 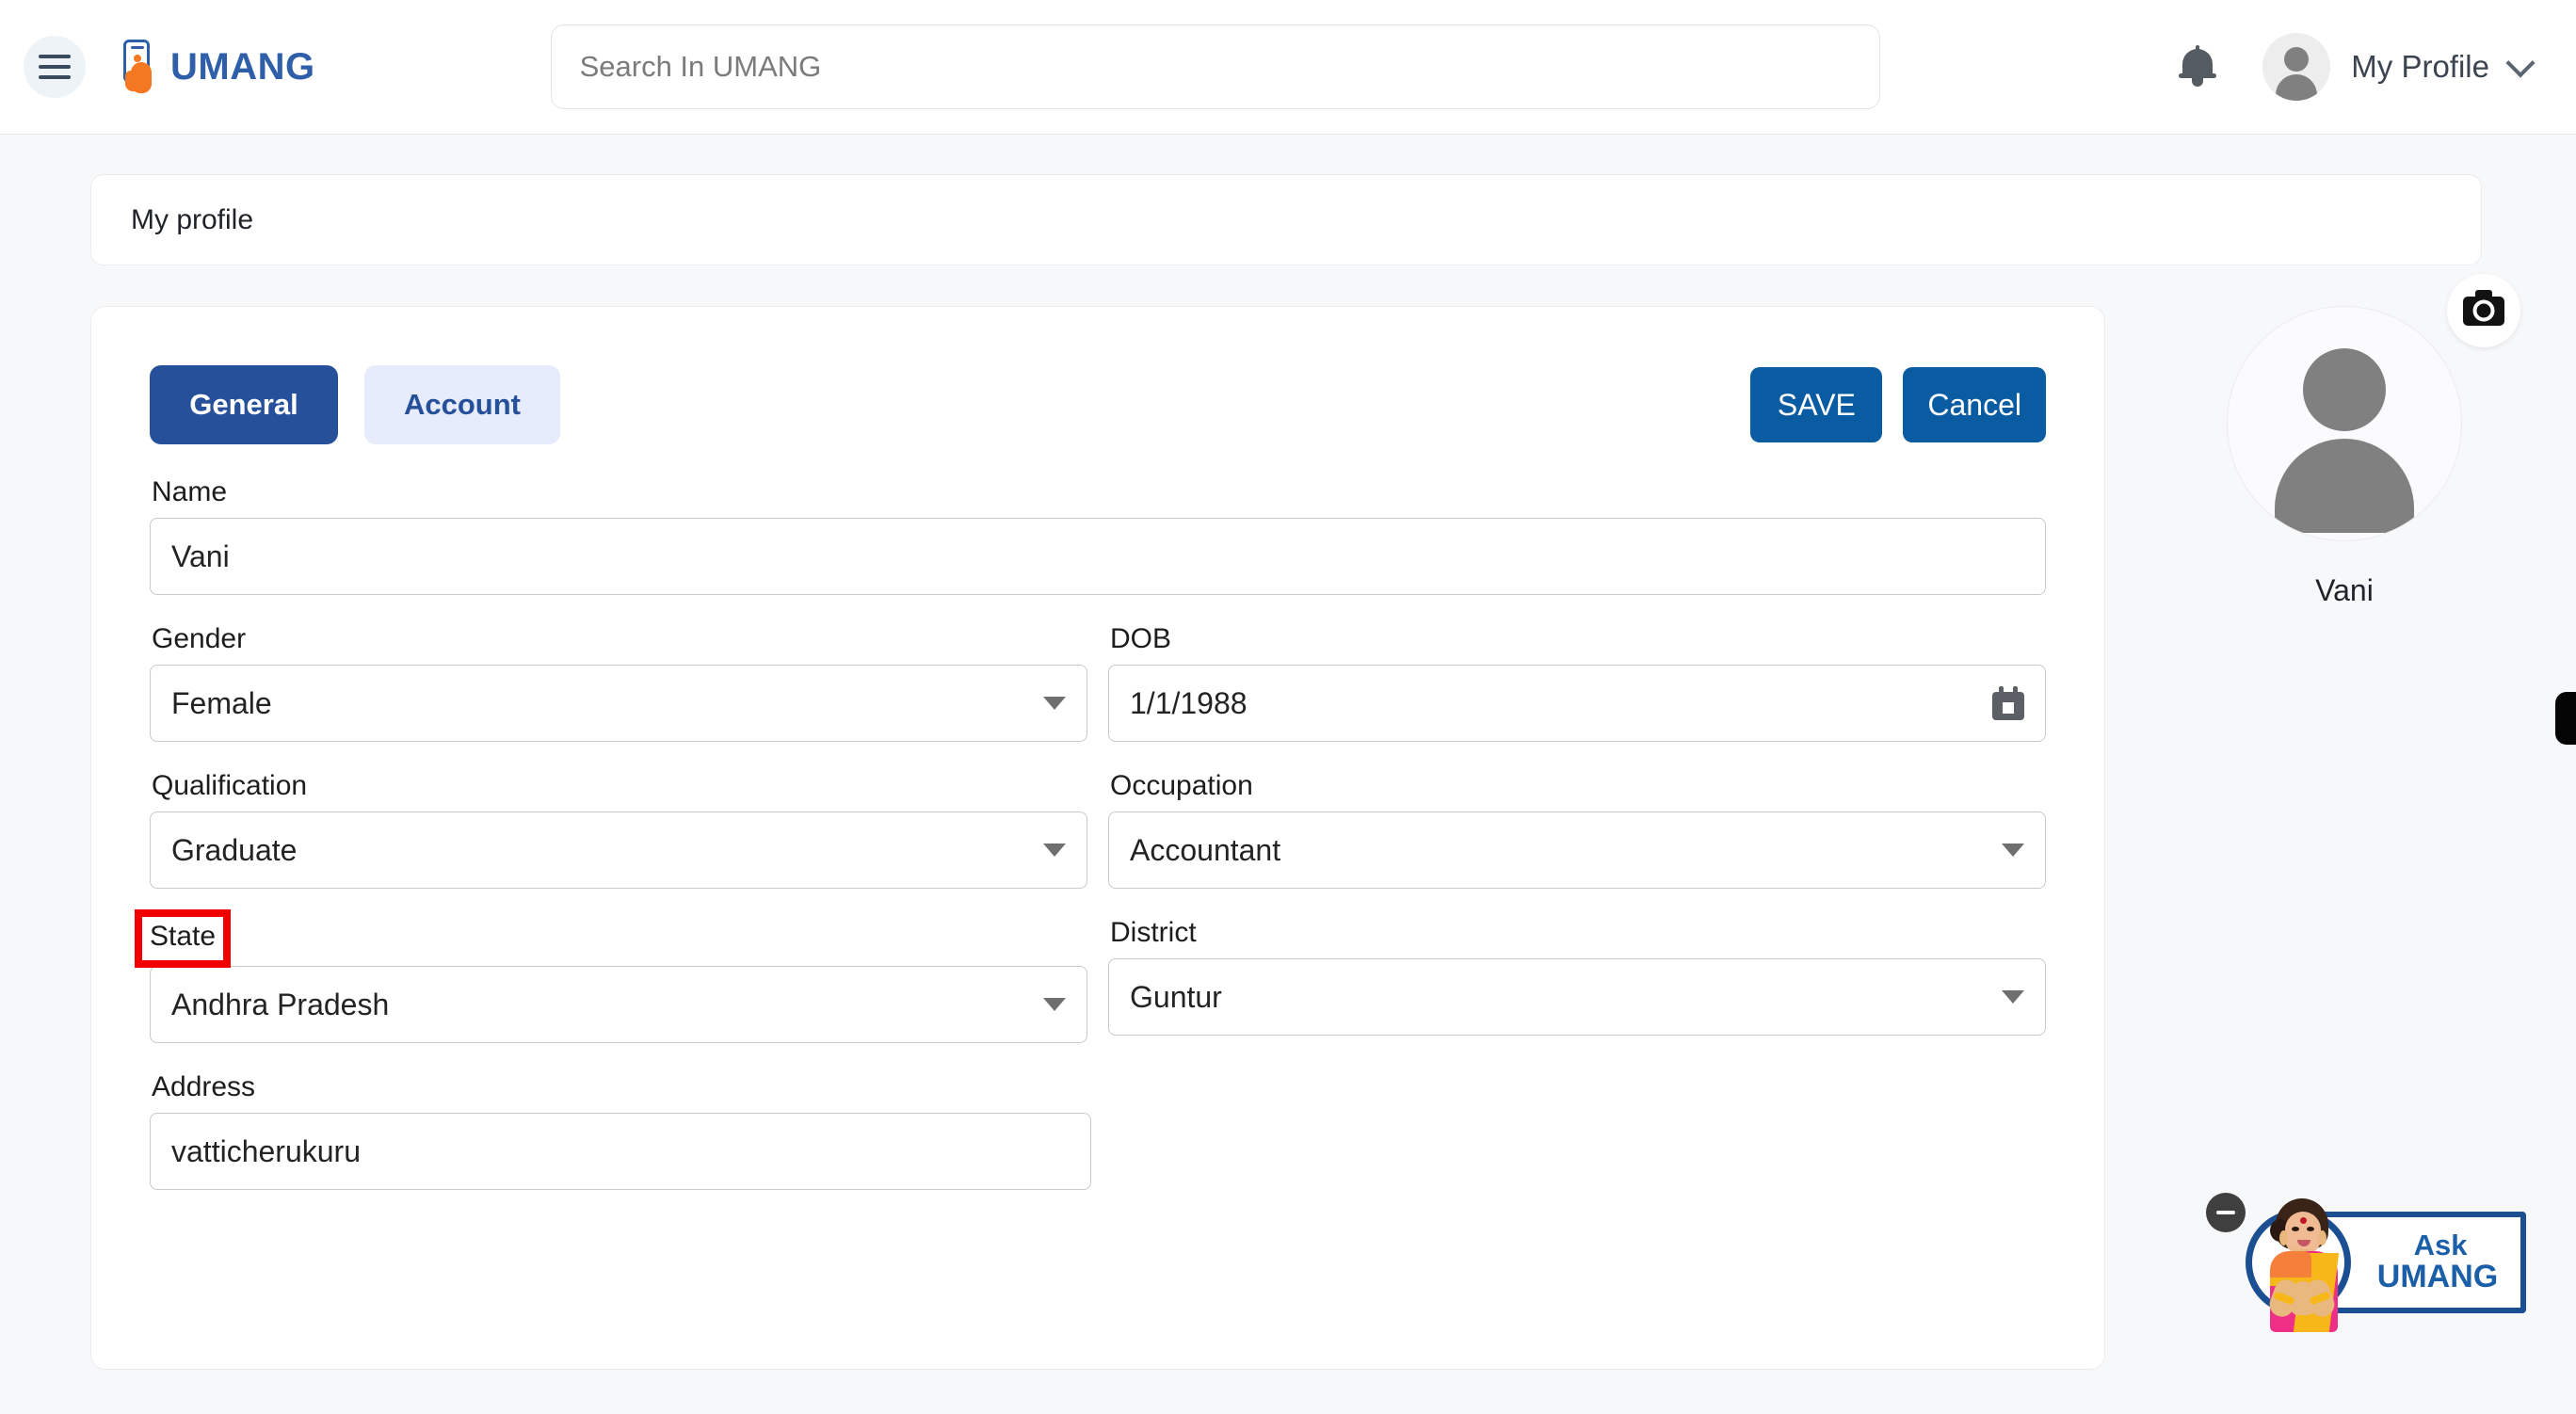 What do you see at coordinates (1205, 849) in the screenshot?
I see `occupation-value: Accountant` at bounding box center [1205, 849].